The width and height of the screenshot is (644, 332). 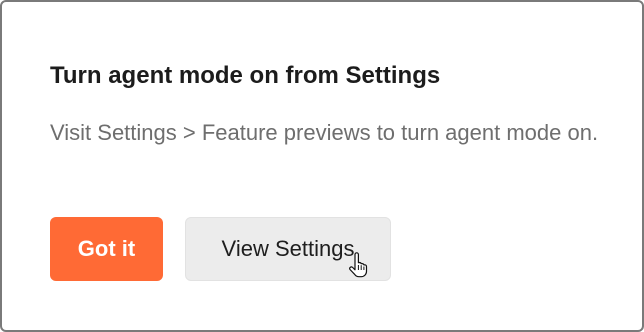 What do you see at coordinates (245, 75) in the screenshot?
I see `dialog-title: Turn agent mode on from Settings` at bounding box center [245, 75].